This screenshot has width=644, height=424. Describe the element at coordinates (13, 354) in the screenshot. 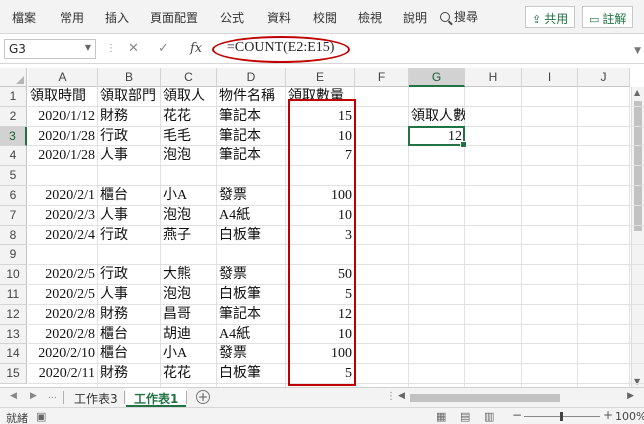

I see `row-header-14: 14` at that location.